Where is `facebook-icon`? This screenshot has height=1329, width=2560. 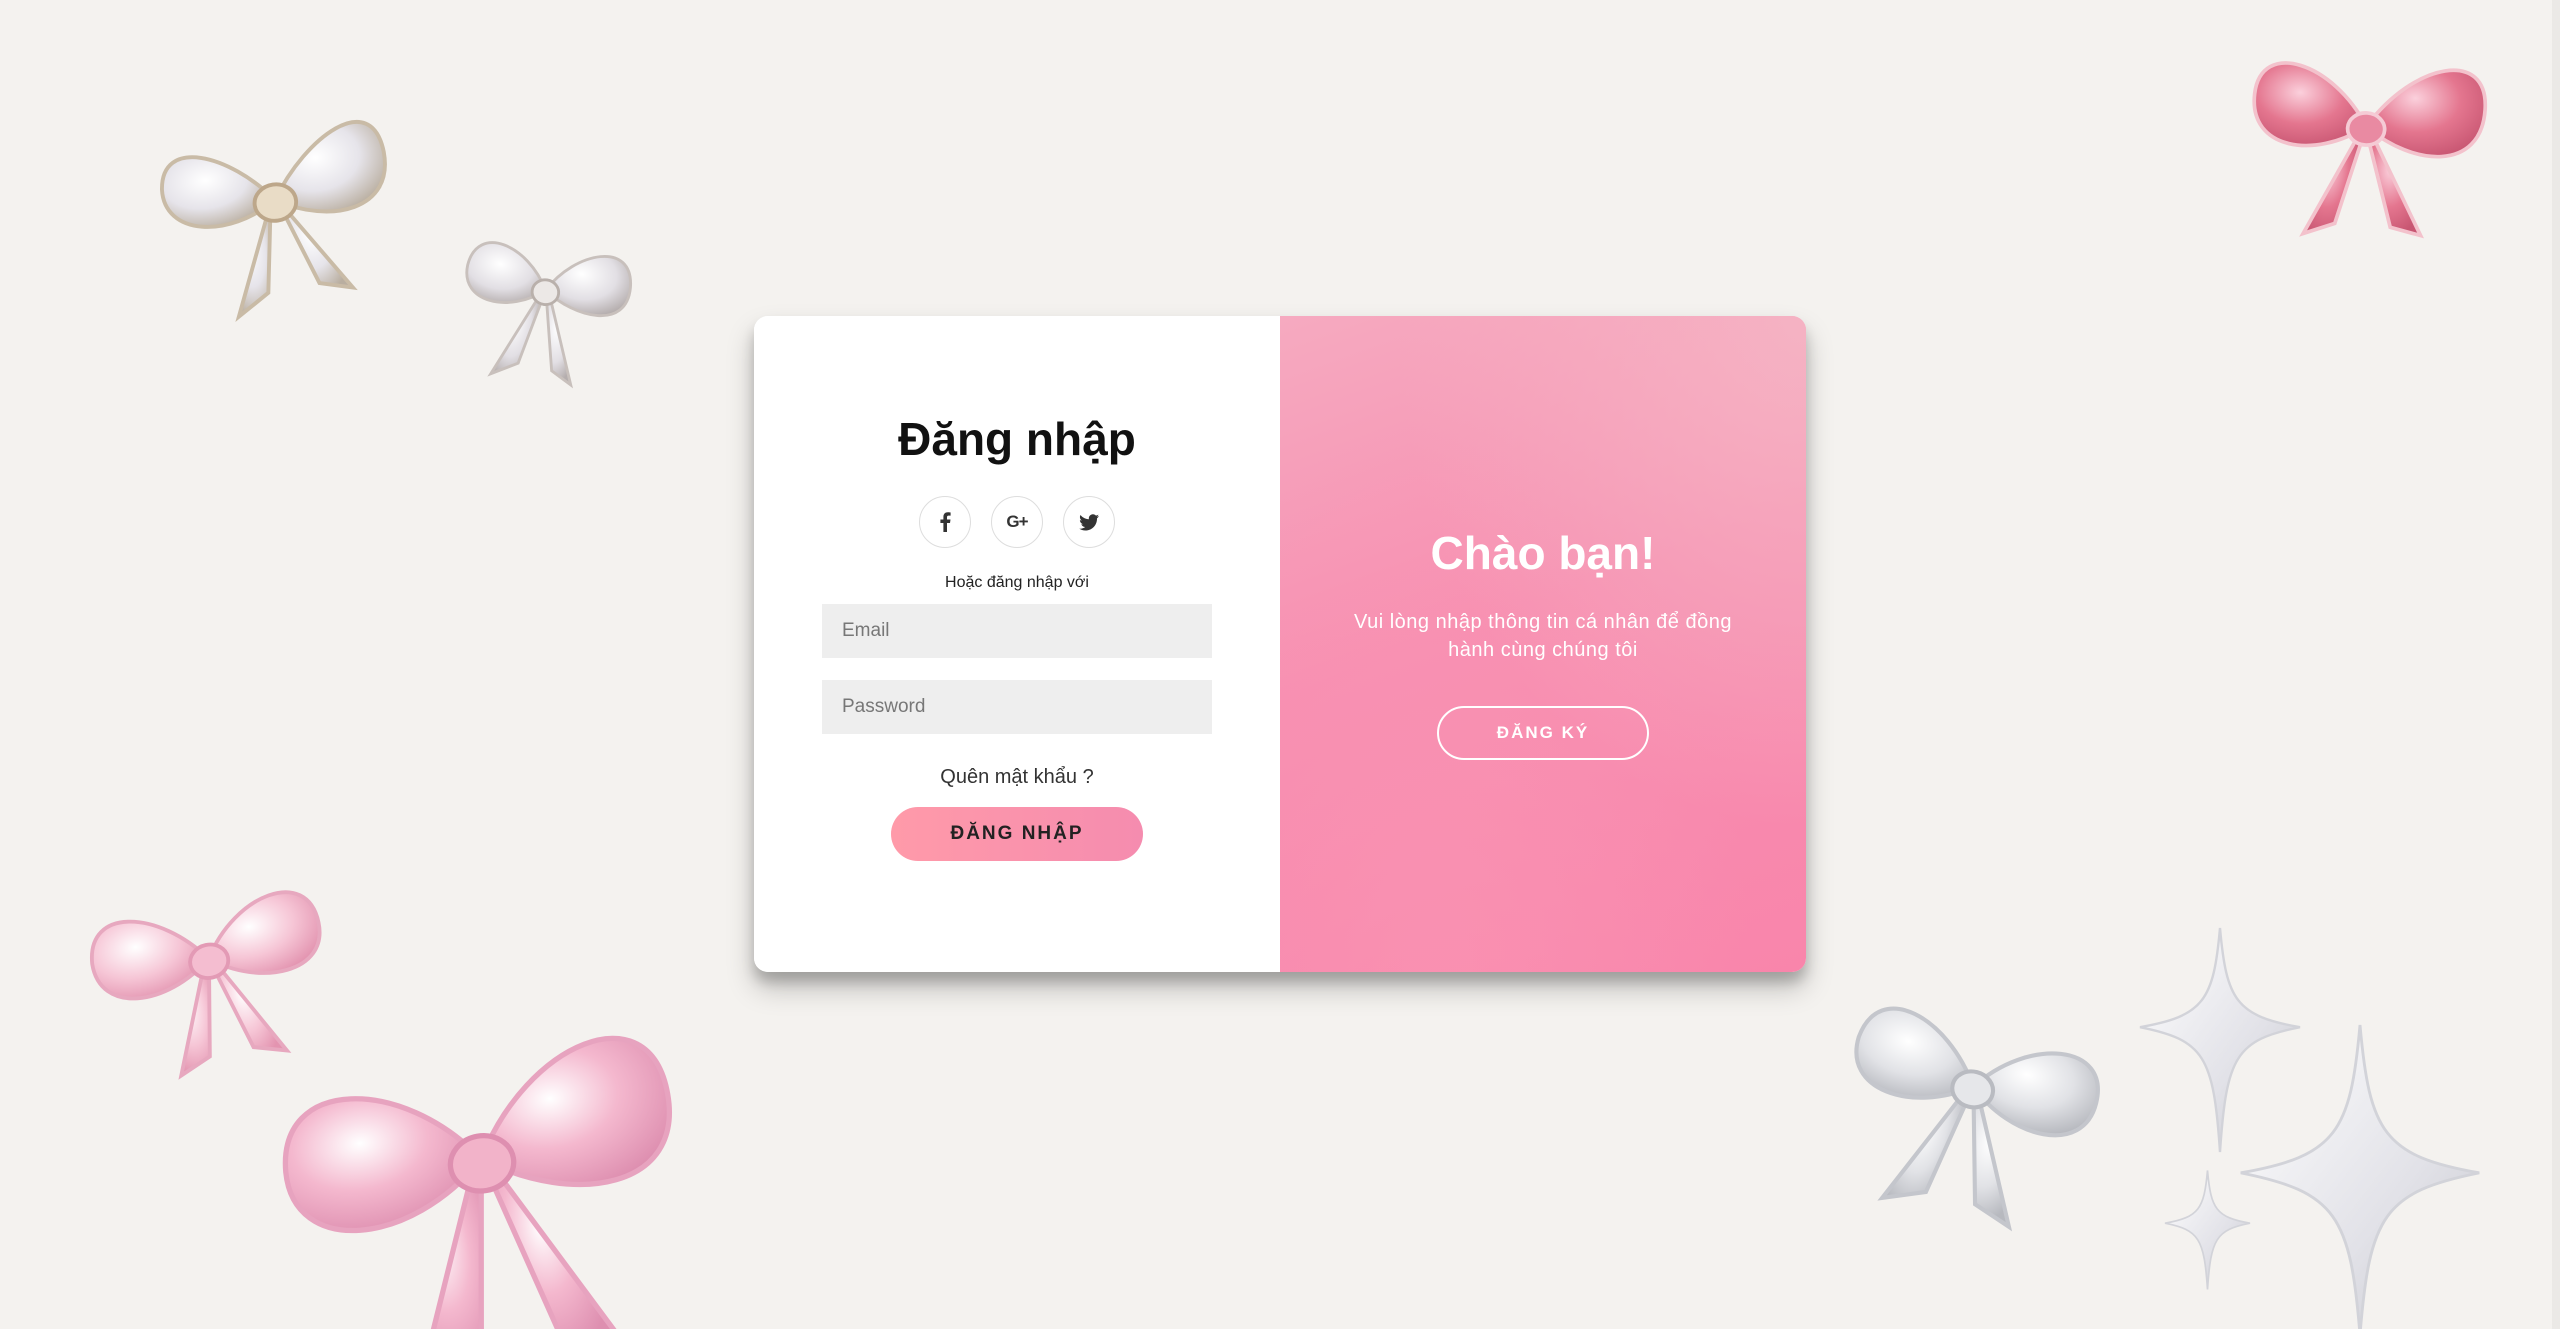
facebook-icon is located at coordinates (945, 522).